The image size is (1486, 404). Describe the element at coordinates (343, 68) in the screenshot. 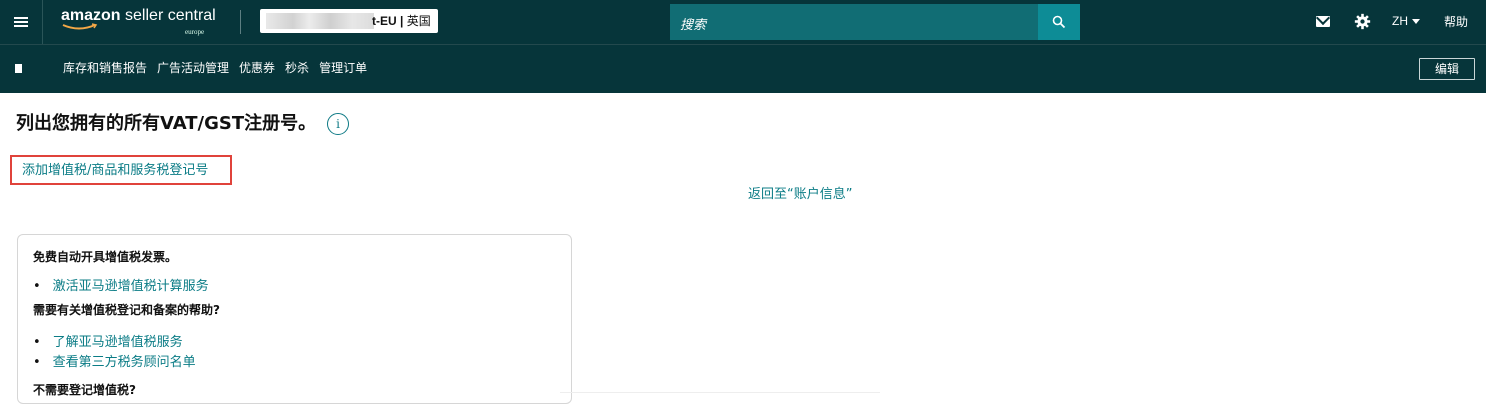

I see `nav-item-manage-orders: 管理订单` at that location.